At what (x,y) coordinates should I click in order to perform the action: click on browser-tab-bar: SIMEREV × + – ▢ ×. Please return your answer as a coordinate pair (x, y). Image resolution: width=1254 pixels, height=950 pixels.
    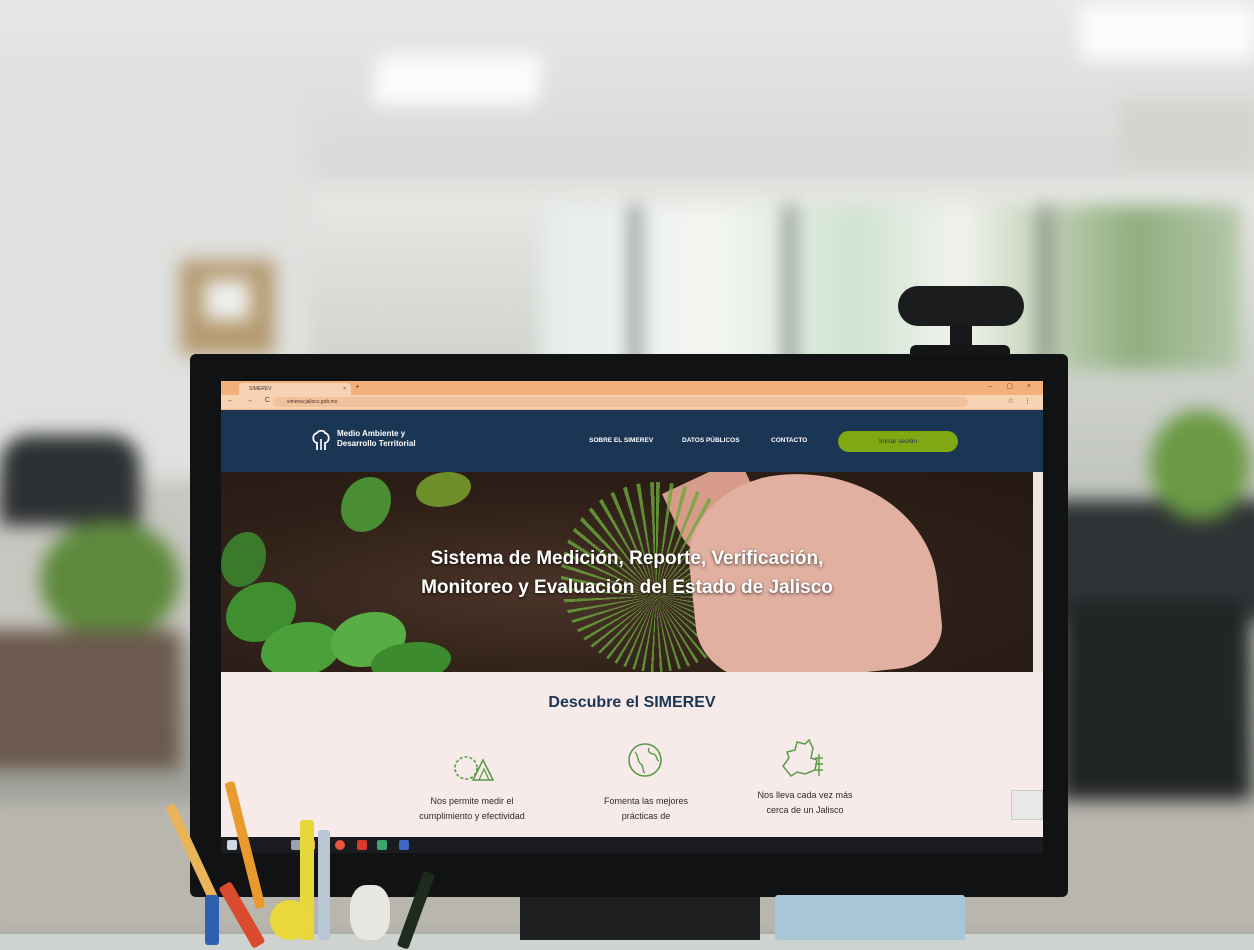
    Looking at the image, I should click on (632, 388).